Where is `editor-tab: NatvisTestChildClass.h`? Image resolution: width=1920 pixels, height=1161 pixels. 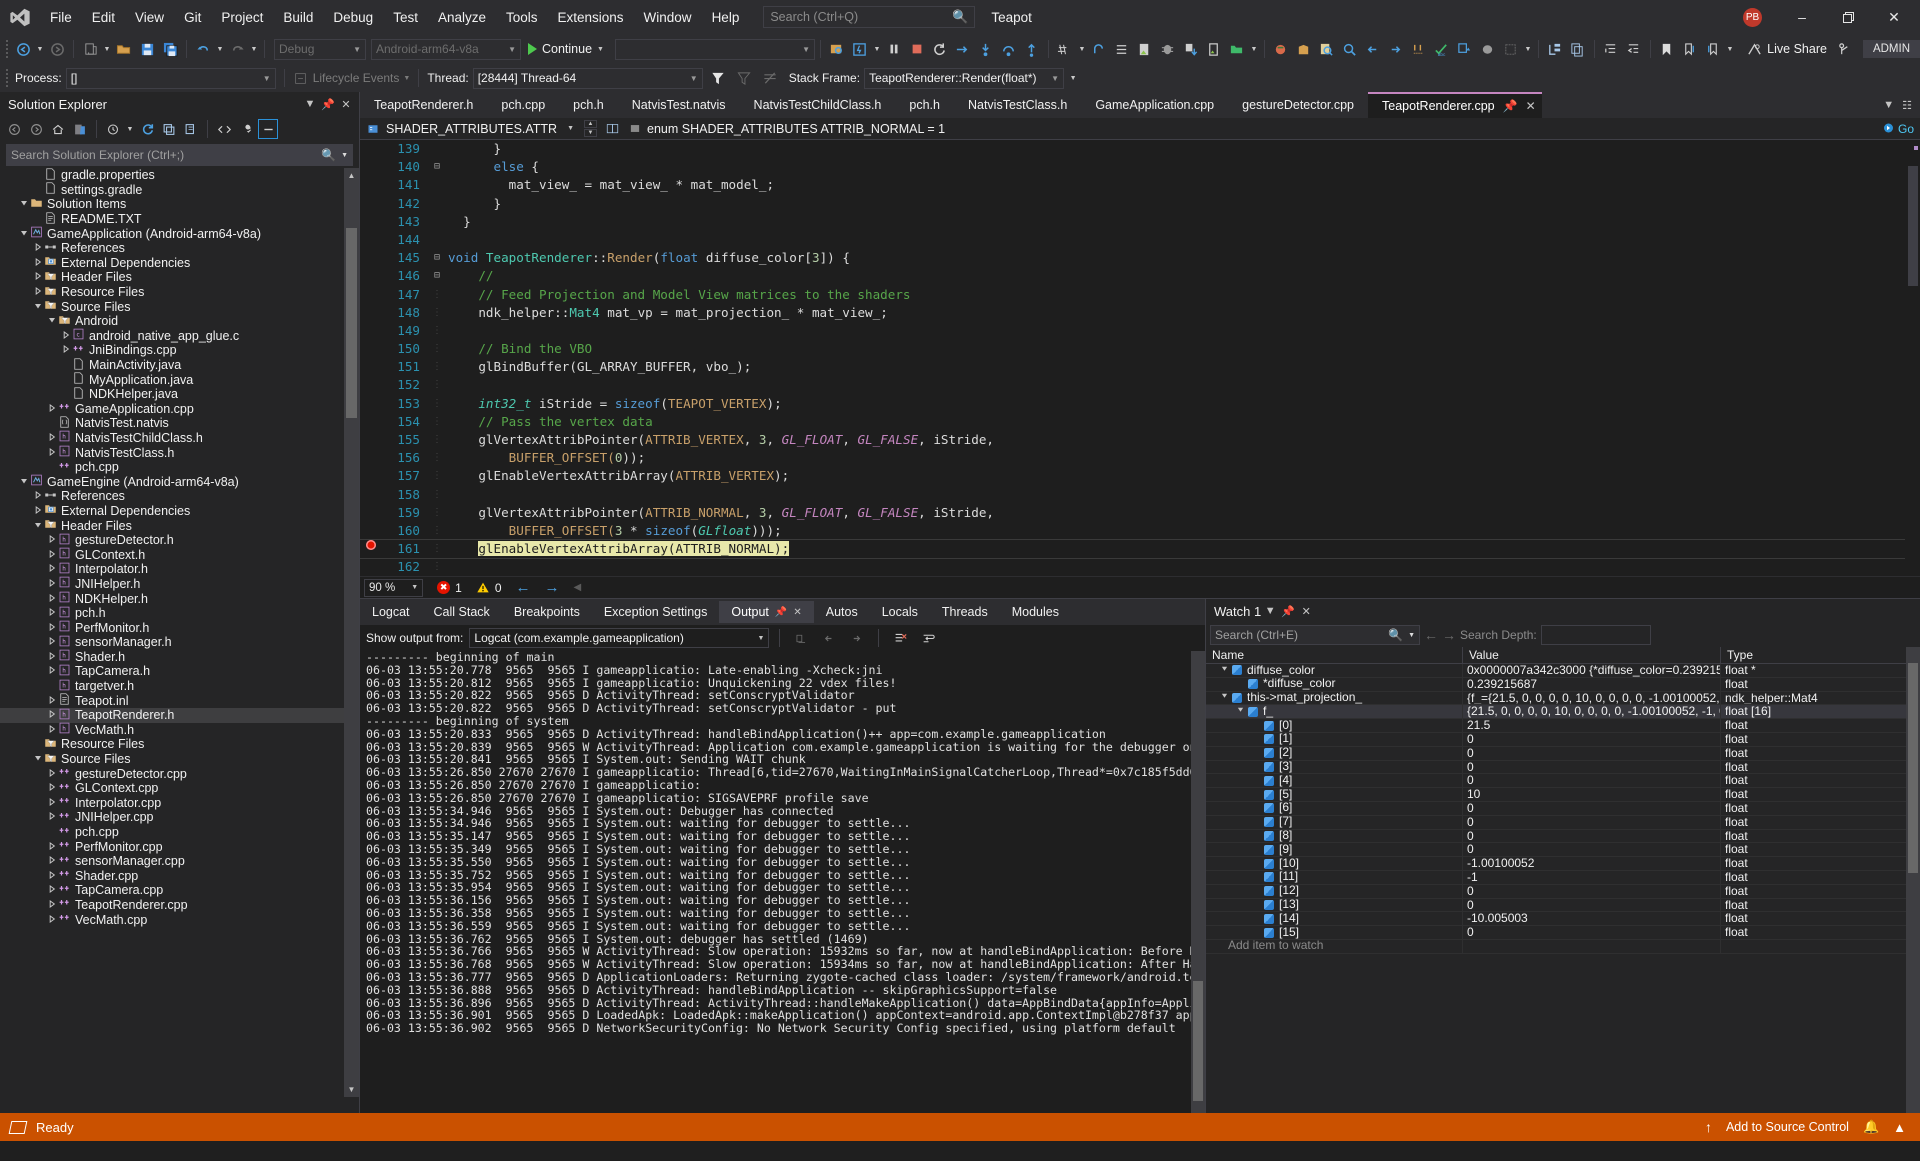 editor-tab: NatvisTestChildClass.h is located at coordinates (817, 105).